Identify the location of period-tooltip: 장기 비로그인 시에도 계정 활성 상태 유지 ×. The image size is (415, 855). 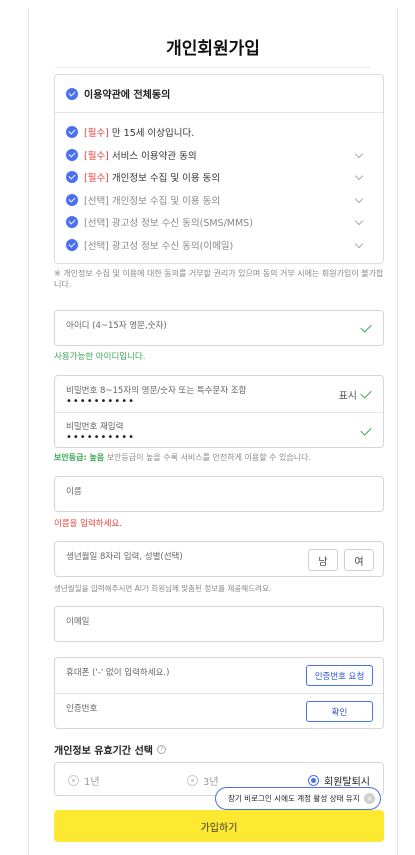
(298, 798).